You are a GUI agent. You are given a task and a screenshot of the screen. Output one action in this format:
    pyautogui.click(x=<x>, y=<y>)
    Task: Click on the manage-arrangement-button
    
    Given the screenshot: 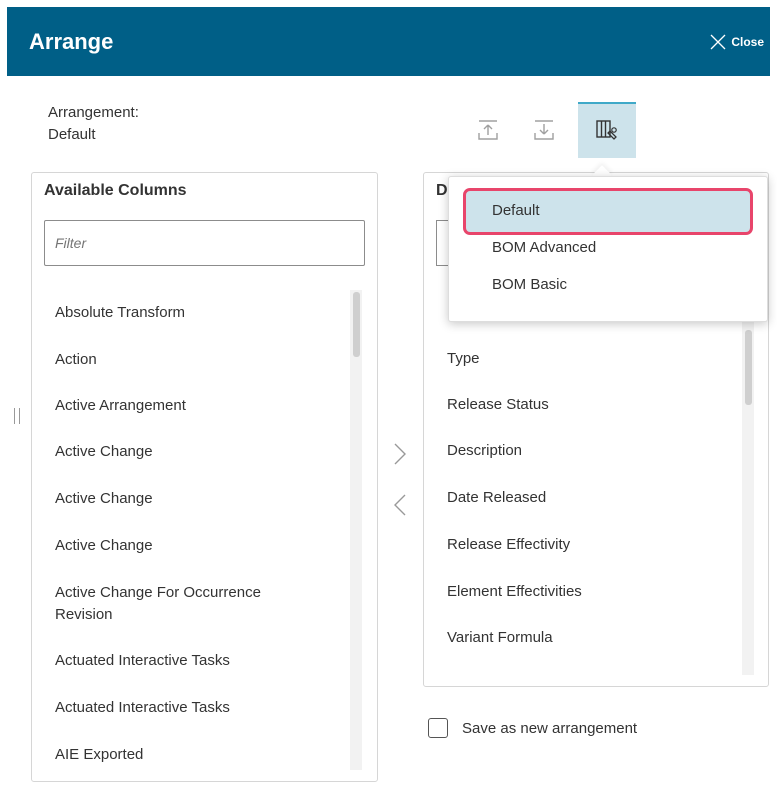 What is the action you would take?
    pyautogui.click(x=607, y=130)
    